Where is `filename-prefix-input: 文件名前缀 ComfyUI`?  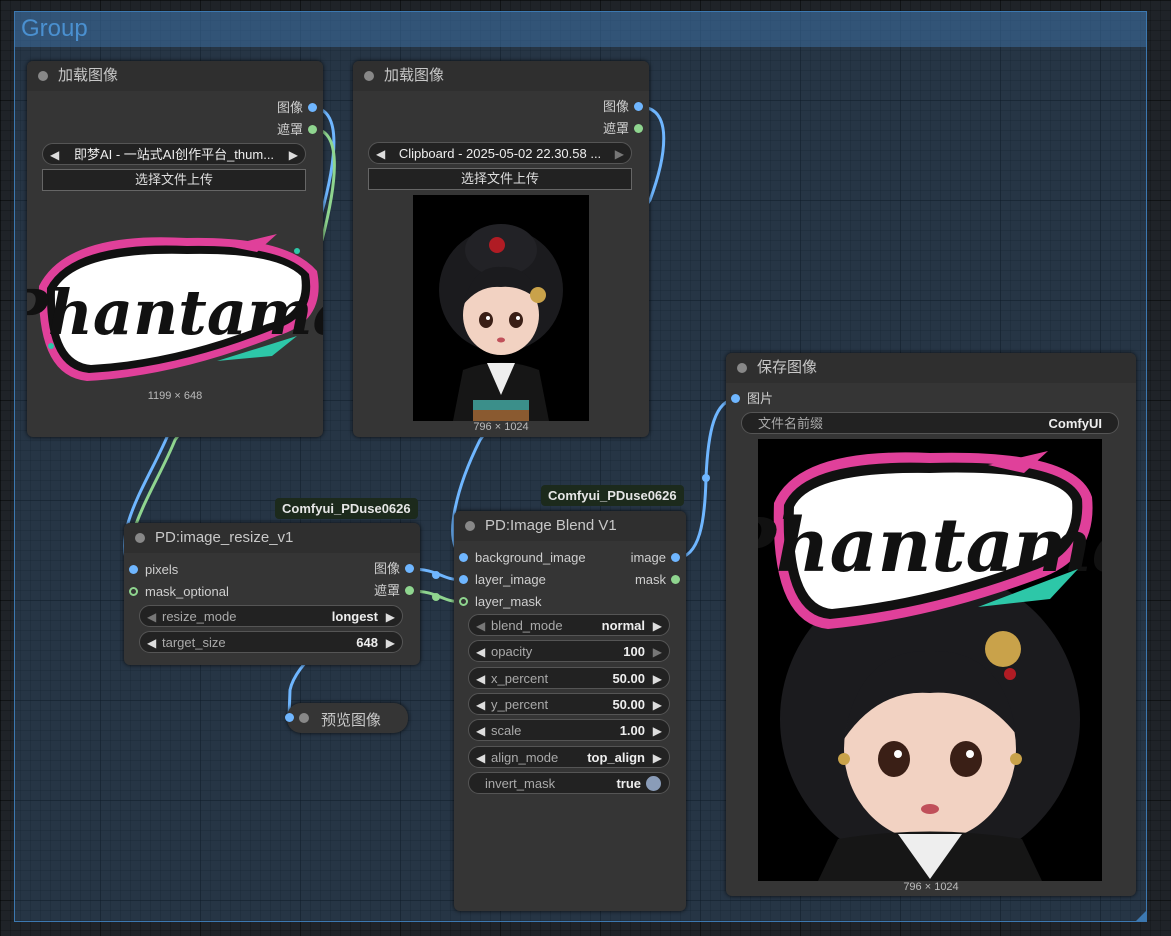
filename-prefix-input: 文件名前缀 ComfyUI is located at coordinates (930, 423).